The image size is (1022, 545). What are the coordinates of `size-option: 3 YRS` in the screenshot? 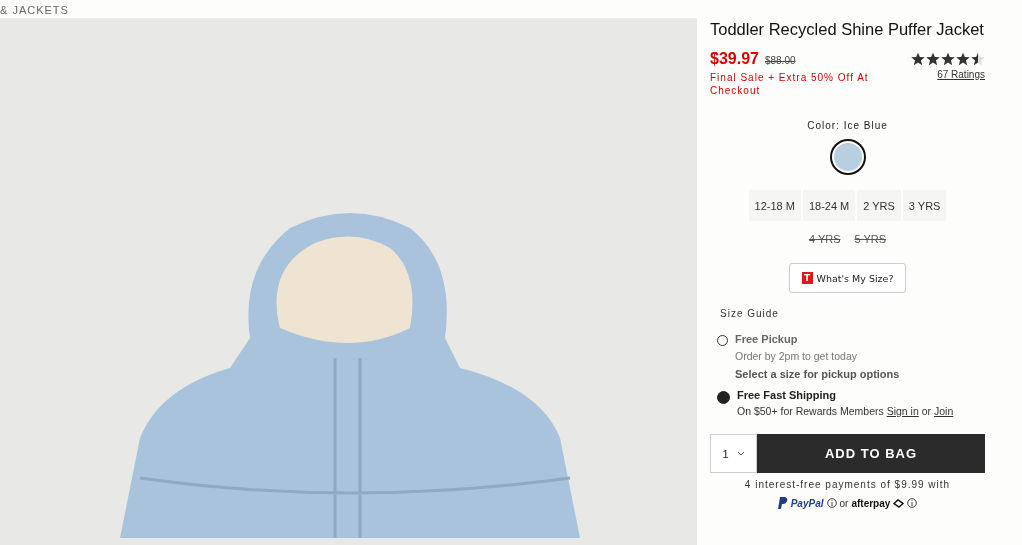 It's located at (924, 205).